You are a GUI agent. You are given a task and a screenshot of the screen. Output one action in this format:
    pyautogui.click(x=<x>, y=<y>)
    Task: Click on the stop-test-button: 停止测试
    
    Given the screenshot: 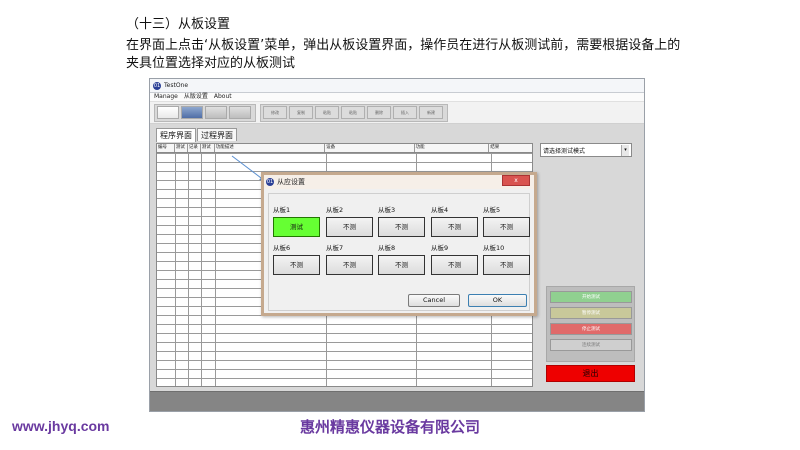 What is the action you would take?
    pyautogui.click(x=591, y=329)
    